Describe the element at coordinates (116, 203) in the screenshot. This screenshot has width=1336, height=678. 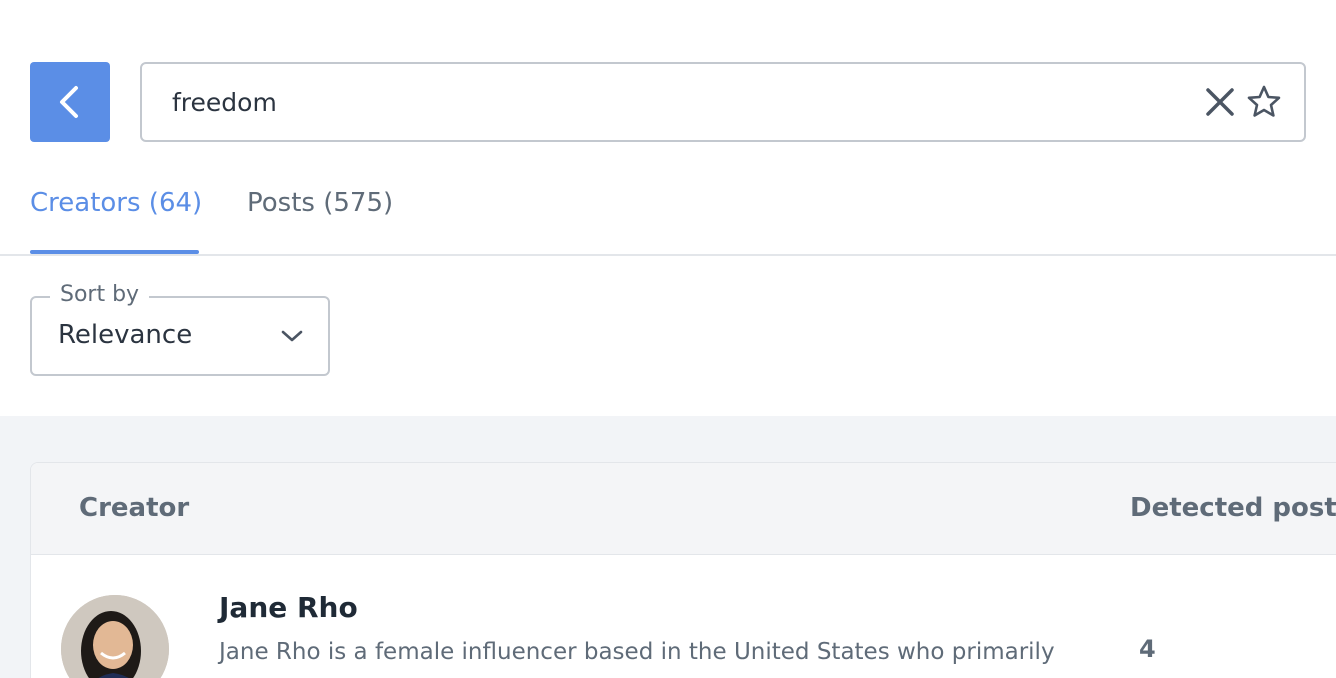
I see `tab-creators: Creators (64)` at that location.